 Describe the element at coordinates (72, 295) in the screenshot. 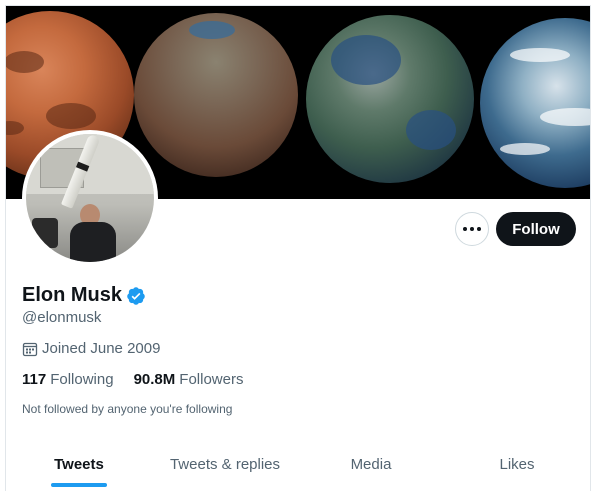

I see `profile-name: Elon Musk` at that location.